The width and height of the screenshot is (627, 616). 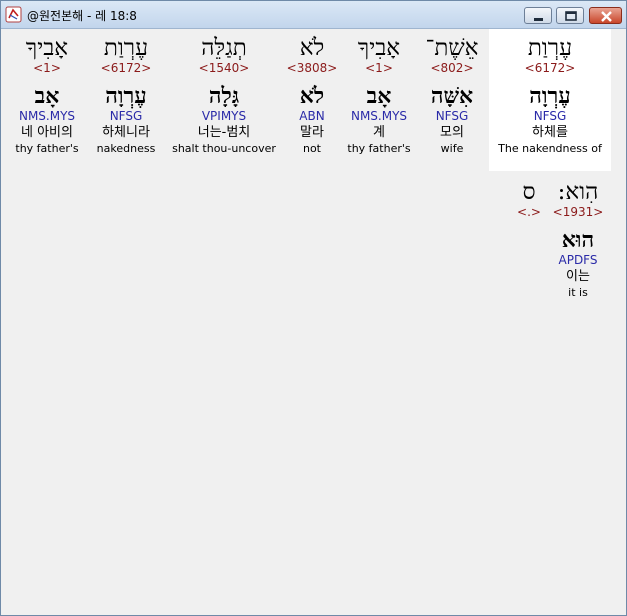 I want to click on english-gloss: it is, so click(x=578, y=292).